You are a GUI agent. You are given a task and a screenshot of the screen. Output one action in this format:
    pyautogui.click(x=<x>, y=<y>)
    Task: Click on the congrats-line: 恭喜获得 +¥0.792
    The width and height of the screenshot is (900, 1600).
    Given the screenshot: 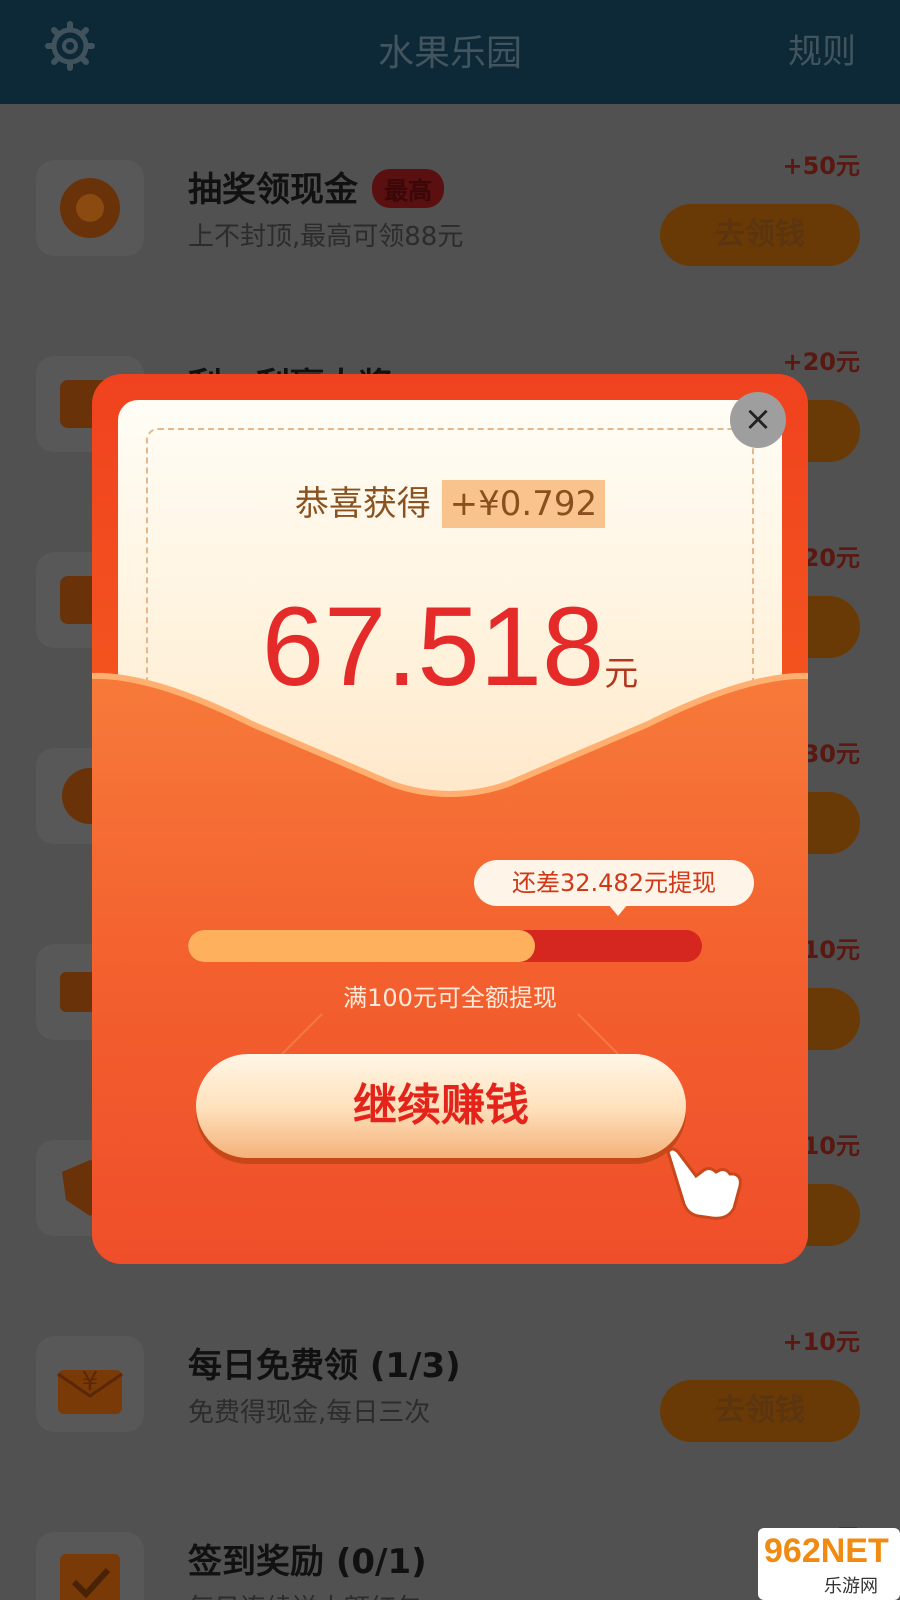 What is the action you would take?
    pyautogui.click(x=450, y=502)
    